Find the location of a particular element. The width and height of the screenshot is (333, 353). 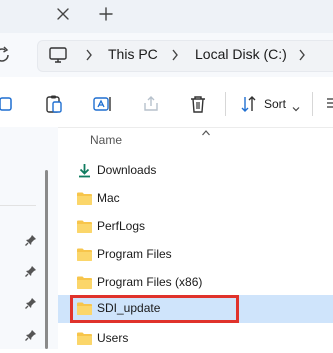

new-tab-icon is located at coordinates (106, 14).